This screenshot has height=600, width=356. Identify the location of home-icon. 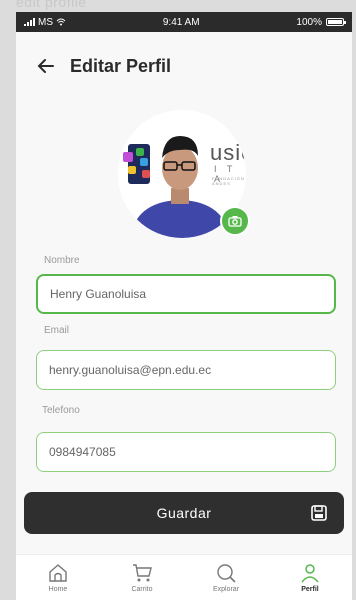
(58, 573).